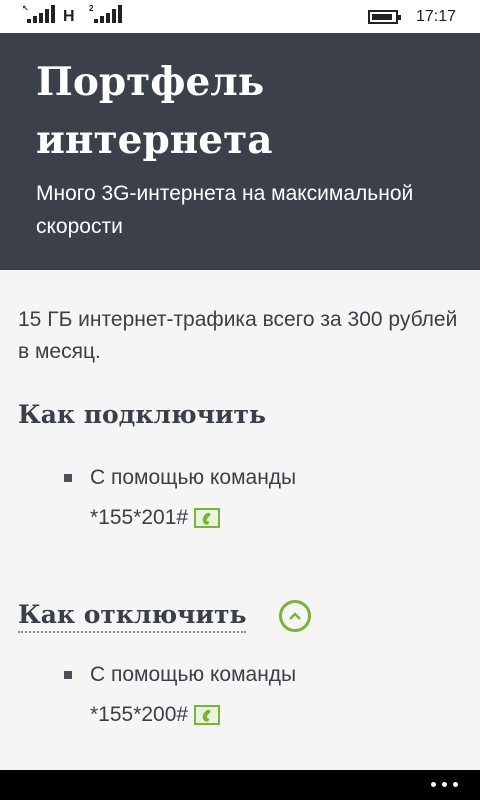  What do you see at coordinates (139, 518) in the screenshot?
I see `connect-code: *155*201#` at bounding box center [139, 518].